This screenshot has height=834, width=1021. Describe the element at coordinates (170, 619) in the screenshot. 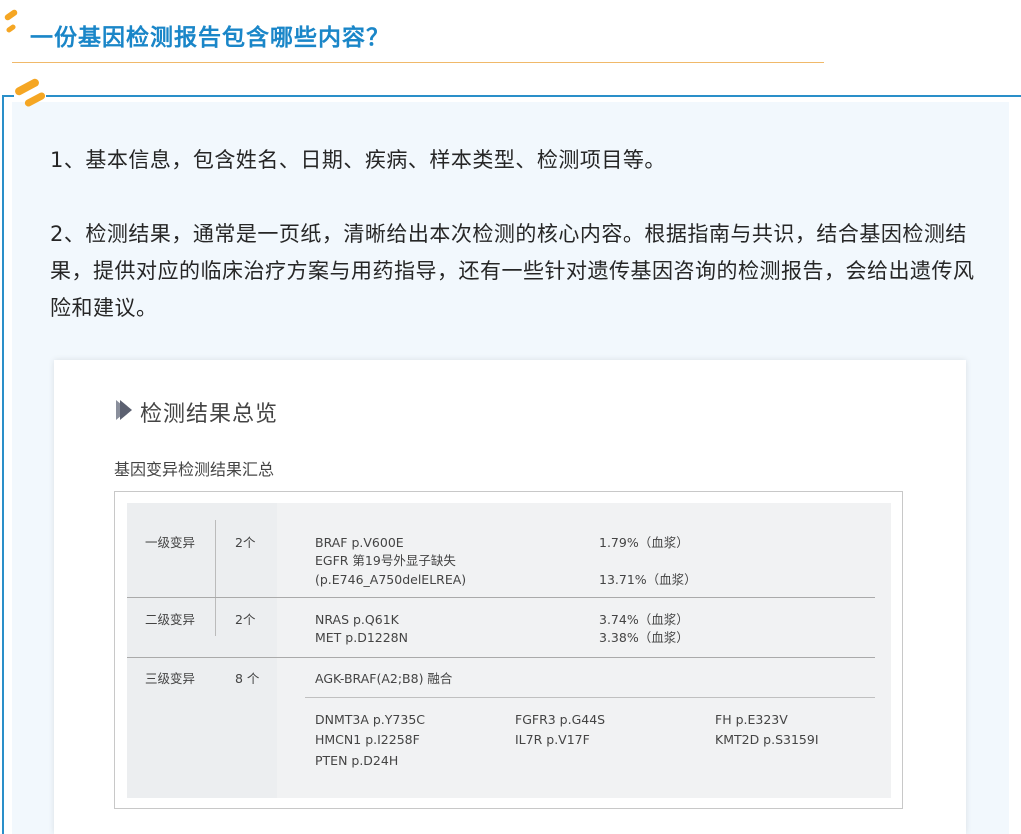

I see `level-label: 二级变异` at that location.